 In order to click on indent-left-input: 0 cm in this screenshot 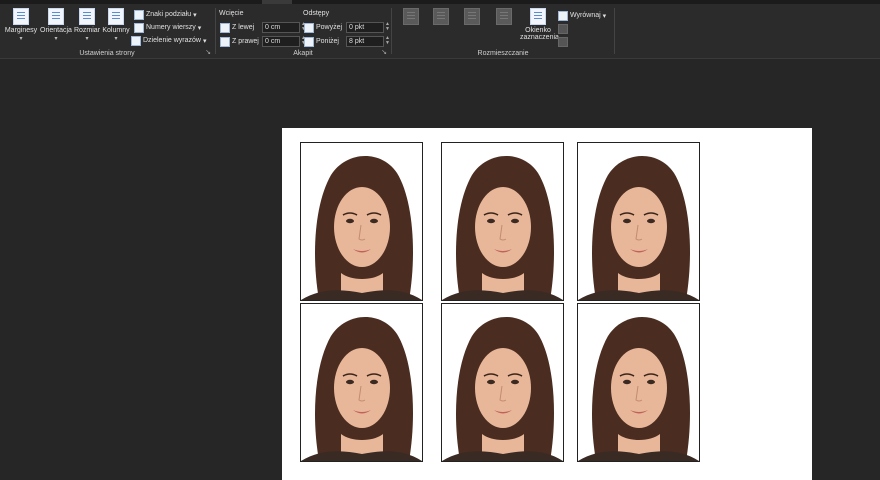, I will do `click(281, 27)`.